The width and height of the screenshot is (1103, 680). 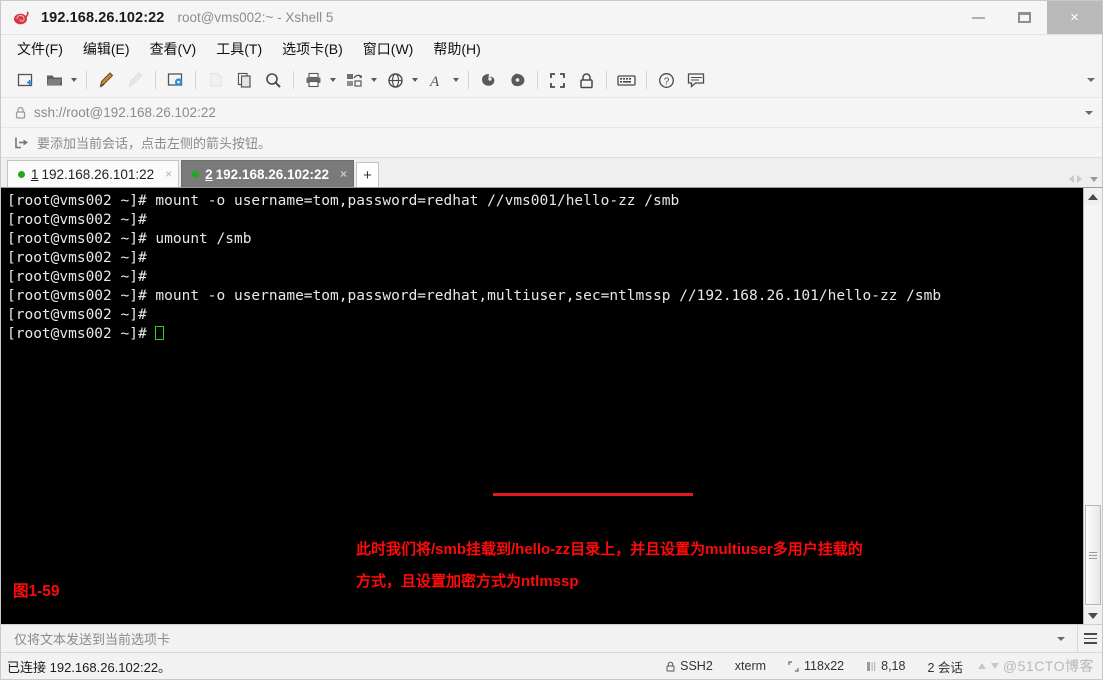 What do you see at coordinates (988, 666) in the screenshot?
I see `status-scroll-arrows` at bounding box center [988, 666].